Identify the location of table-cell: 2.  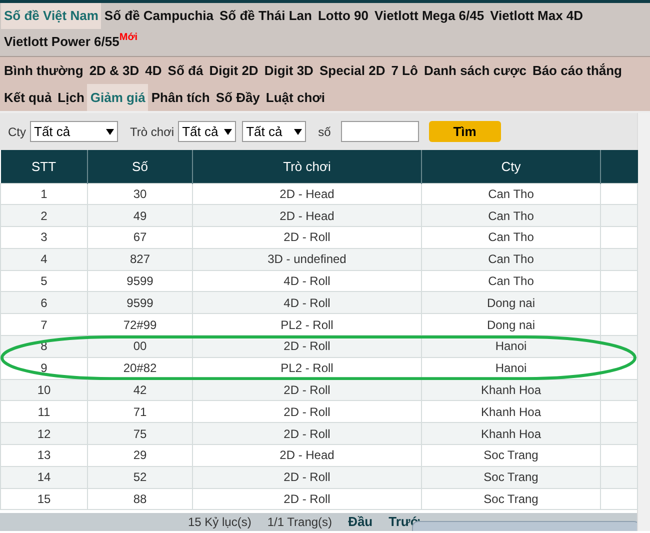
(44, 215).